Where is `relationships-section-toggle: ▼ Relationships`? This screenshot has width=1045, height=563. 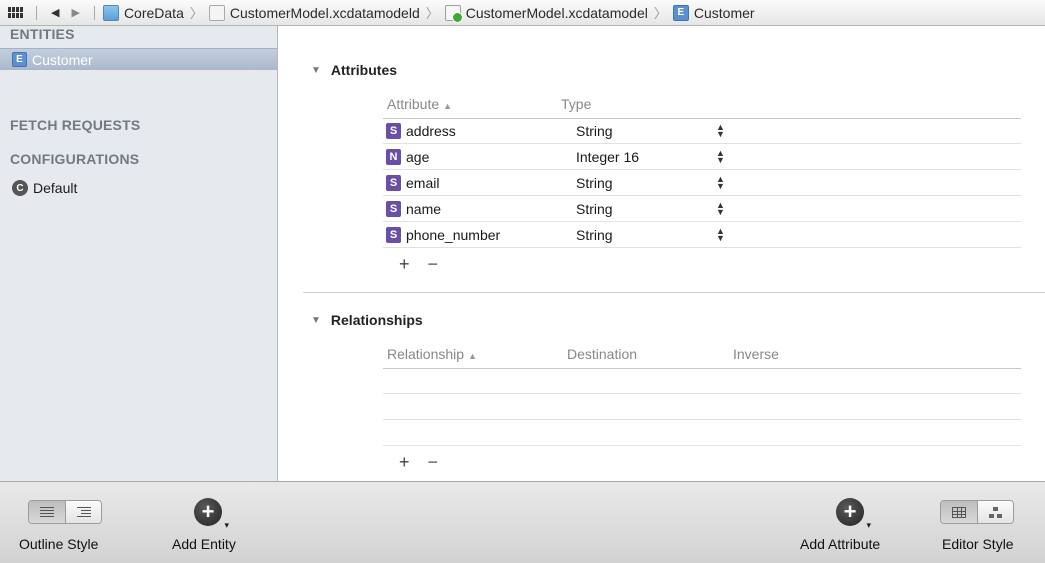 relationships-section-toggle: ▼ Relationships is located at coordinates (367, 320).